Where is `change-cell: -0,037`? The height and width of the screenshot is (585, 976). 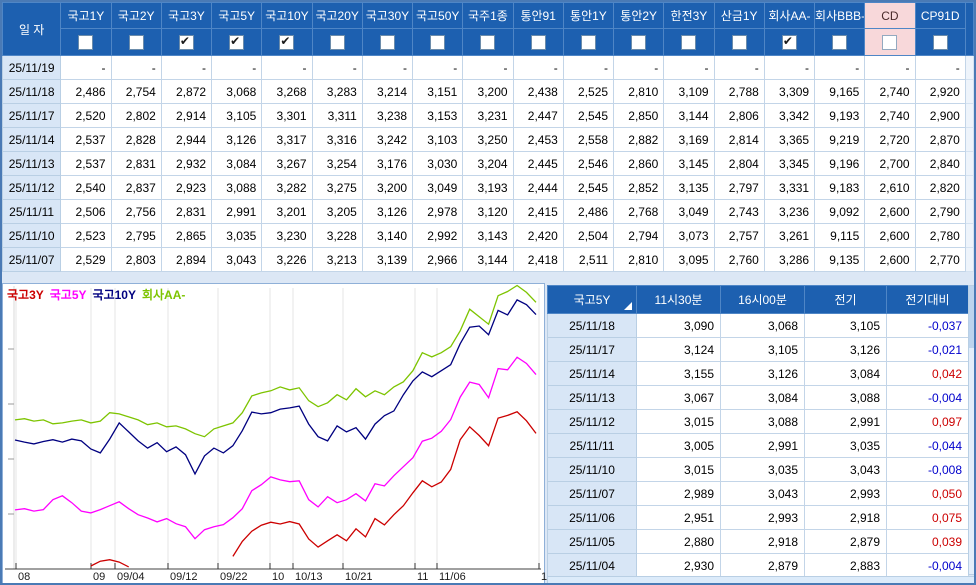 change-cell: -0,037 is located at coordinates (927, 325).